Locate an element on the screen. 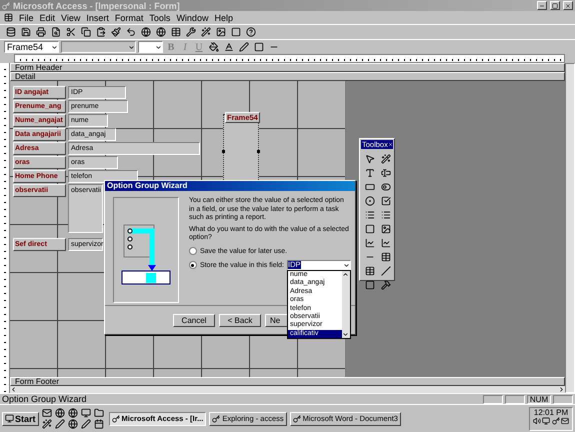  toolbox-icon is located at coordinates (191, 32).